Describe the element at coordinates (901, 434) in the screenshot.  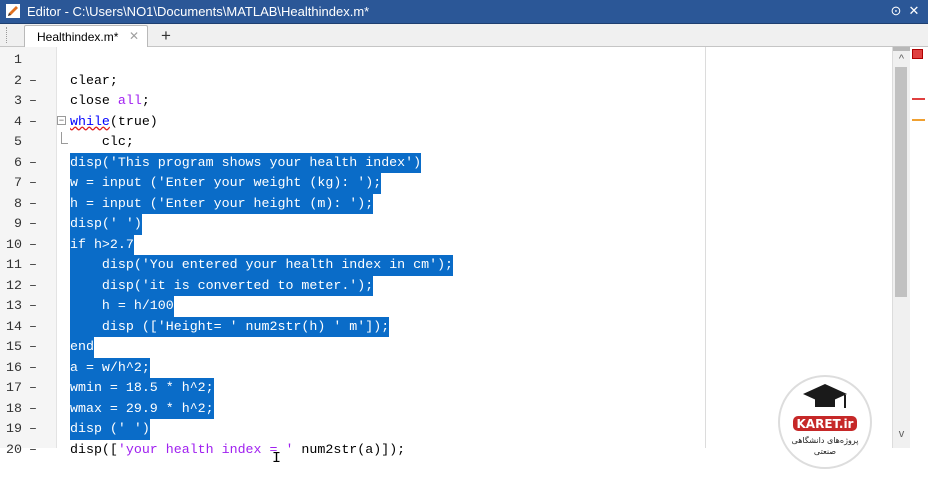
I see `scroll-down-icon: v` at that location.